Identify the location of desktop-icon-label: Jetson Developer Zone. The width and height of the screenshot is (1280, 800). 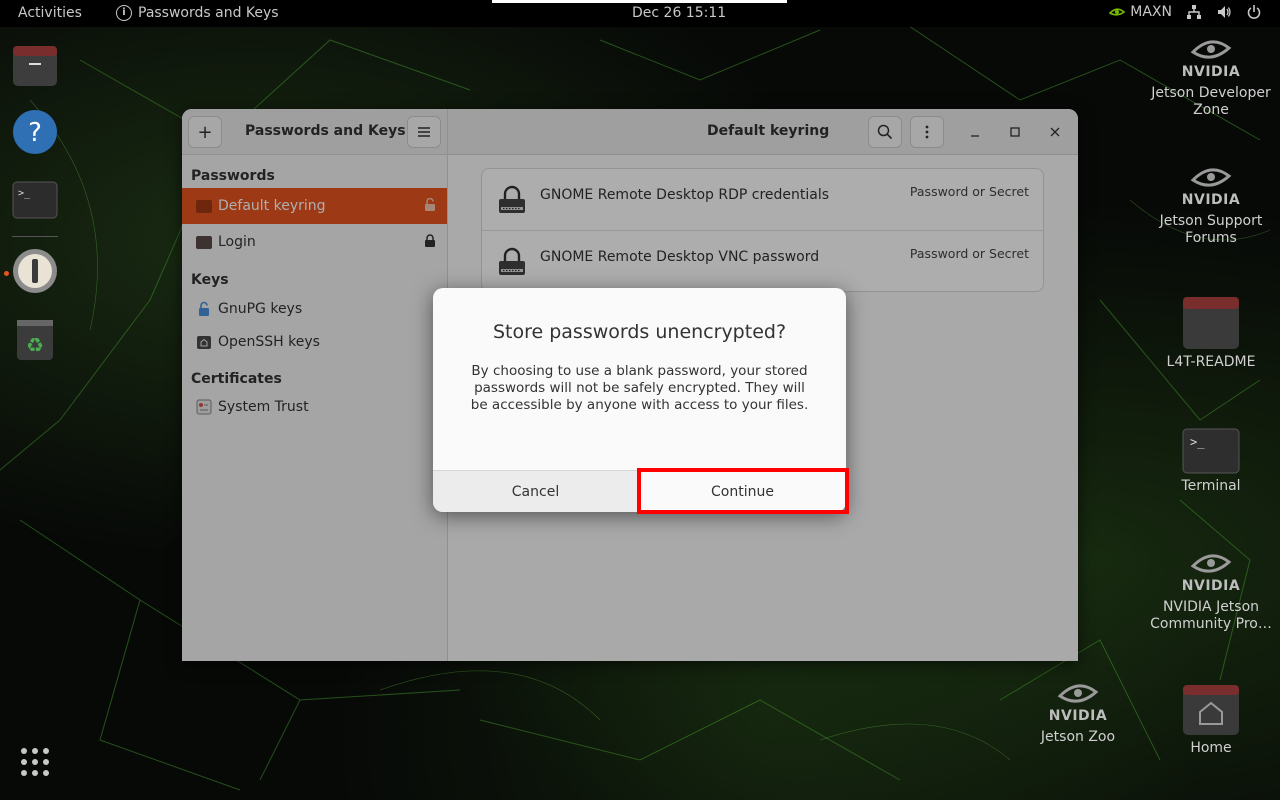
(1211, 101).